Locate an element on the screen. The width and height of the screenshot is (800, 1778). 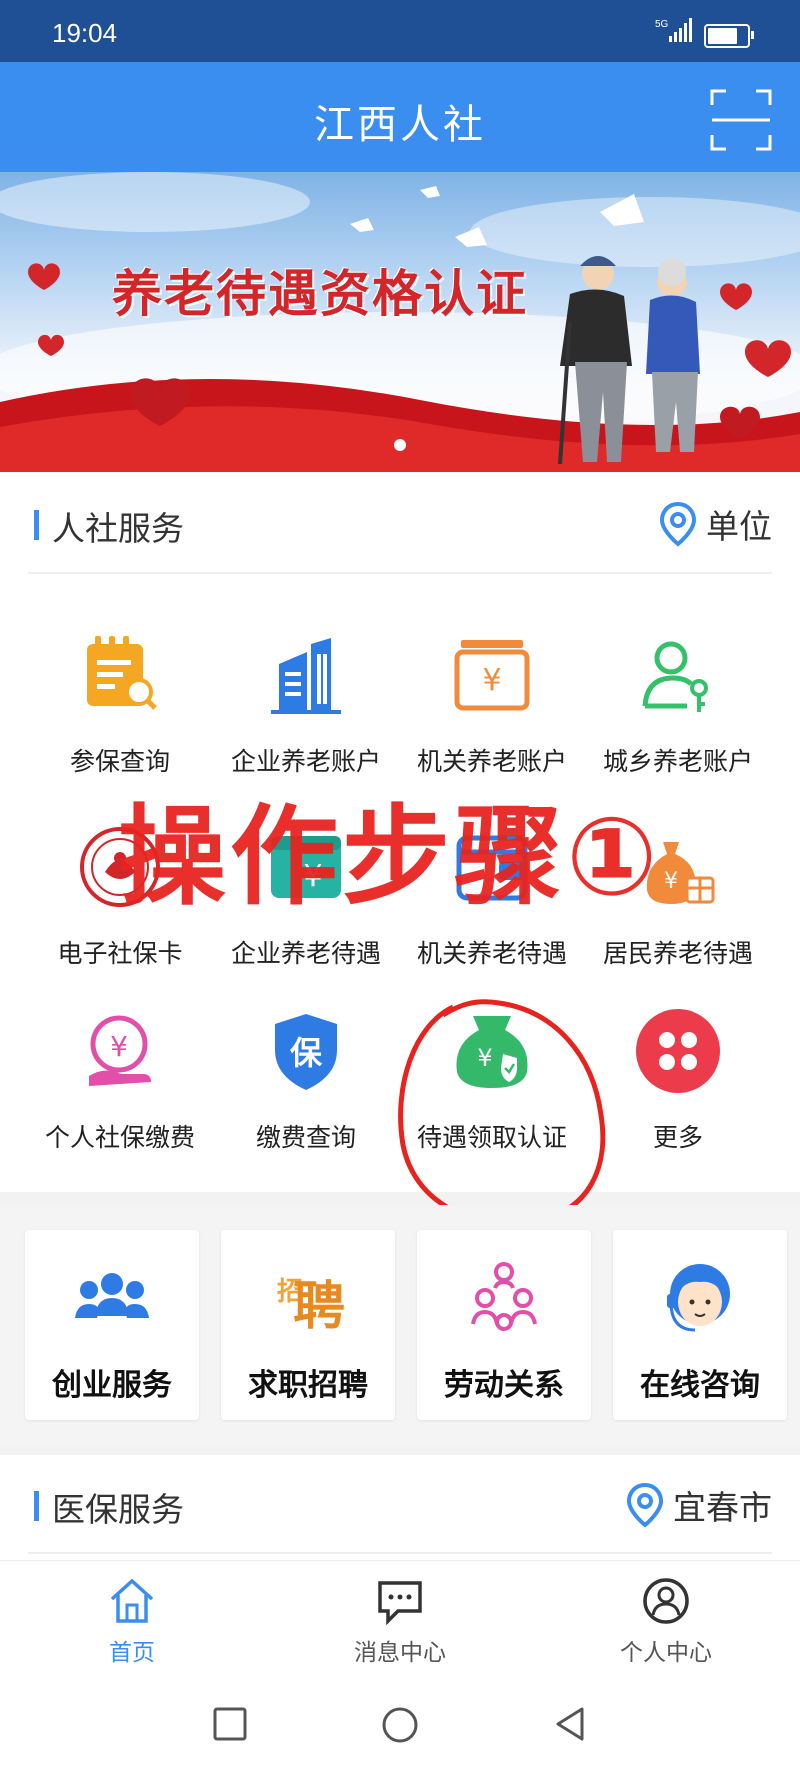
medical-services-header: 医保服务 宜春市 is located at coordinates (400, 1505).